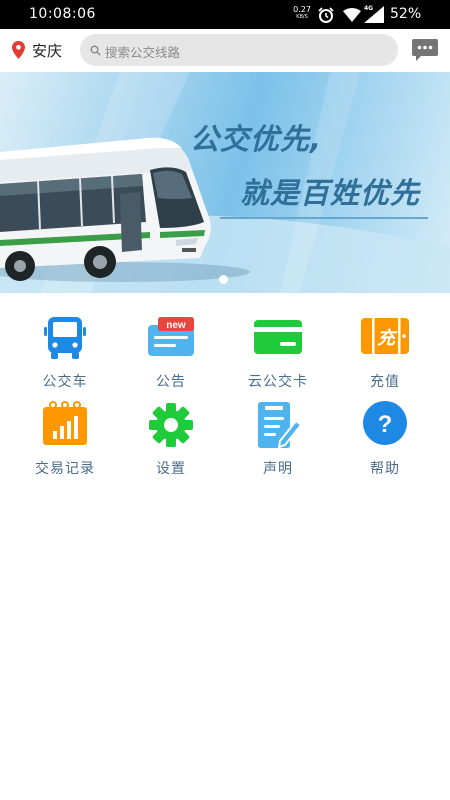  What do you see at coordinates (326, 15) in the screenshot?
I see `alarm-icon` at bounding box center [326, 15].